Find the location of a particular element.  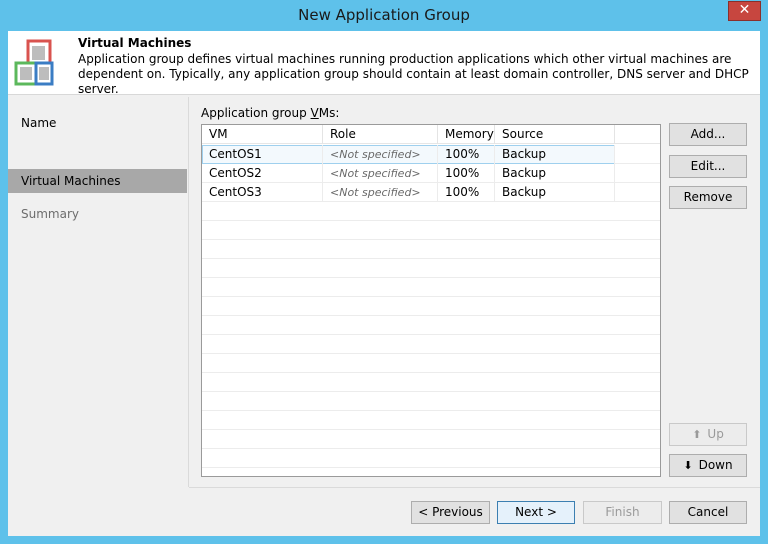

close-icon: ✕ is located at coordinates (744, 10).